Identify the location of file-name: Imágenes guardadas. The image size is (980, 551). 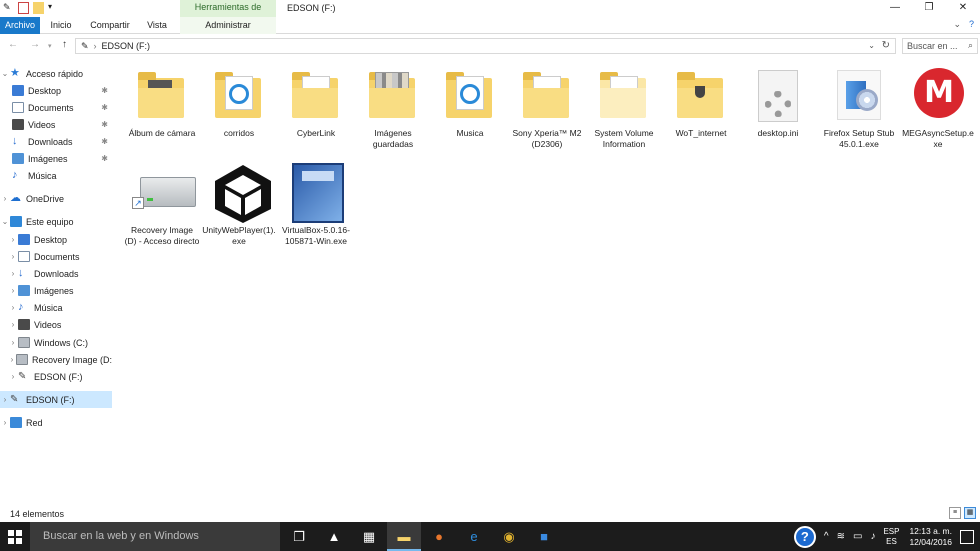
(393, 138).